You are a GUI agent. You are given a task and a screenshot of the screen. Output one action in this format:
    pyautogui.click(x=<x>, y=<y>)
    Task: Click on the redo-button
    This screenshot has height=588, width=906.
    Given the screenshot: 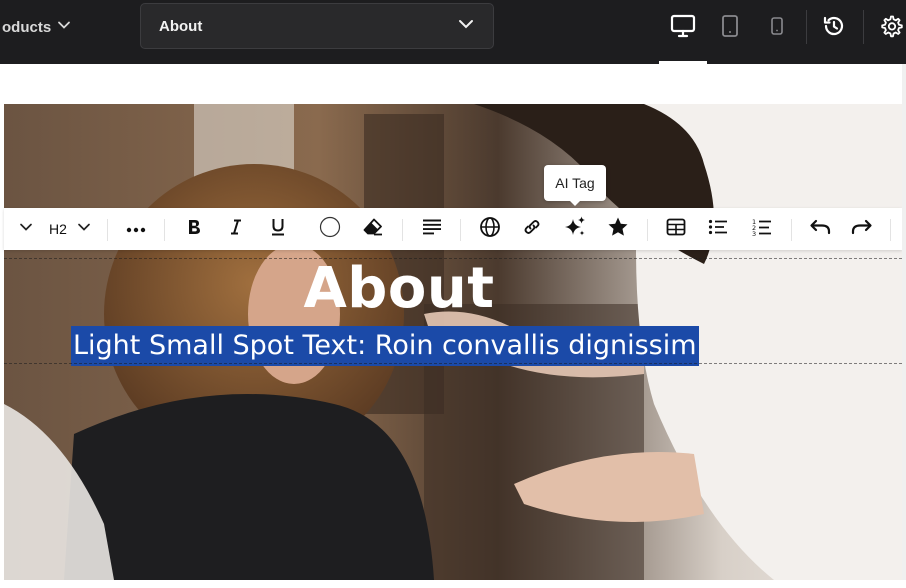 What is the action you would take?
    pyautogui.click(x=862, y=229)
    